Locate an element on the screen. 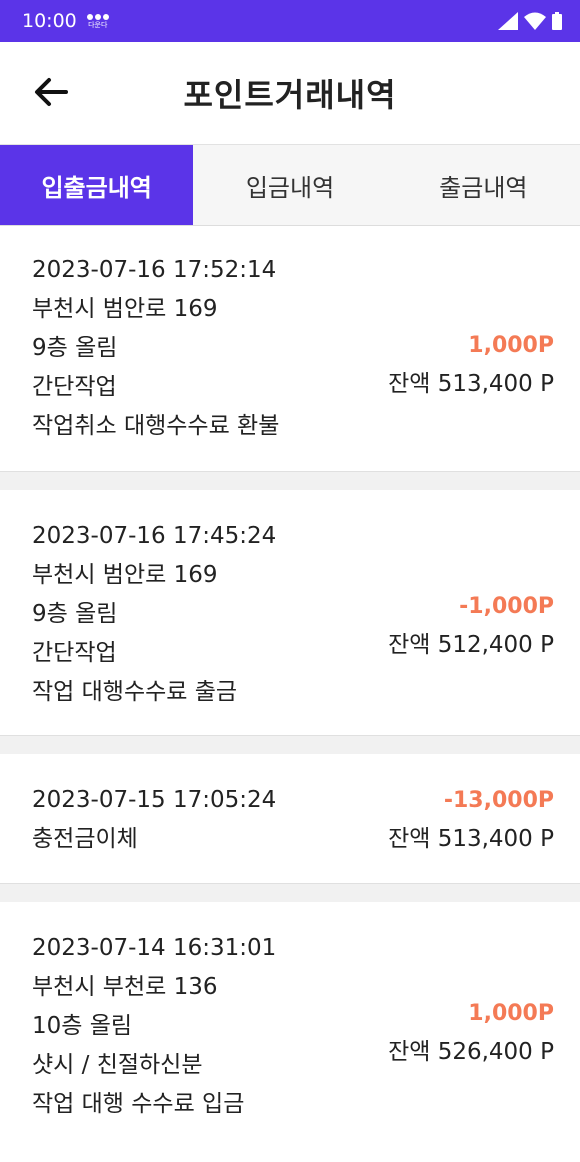  transaction-memo: 작업 대행 수수료 입금 is located at coordinates (138, 1104).